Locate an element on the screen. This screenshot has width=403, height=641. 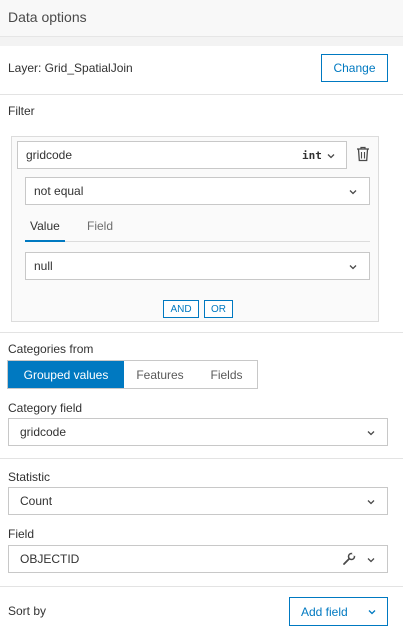
panel-header: Data options is located at coordinates (201, 18).